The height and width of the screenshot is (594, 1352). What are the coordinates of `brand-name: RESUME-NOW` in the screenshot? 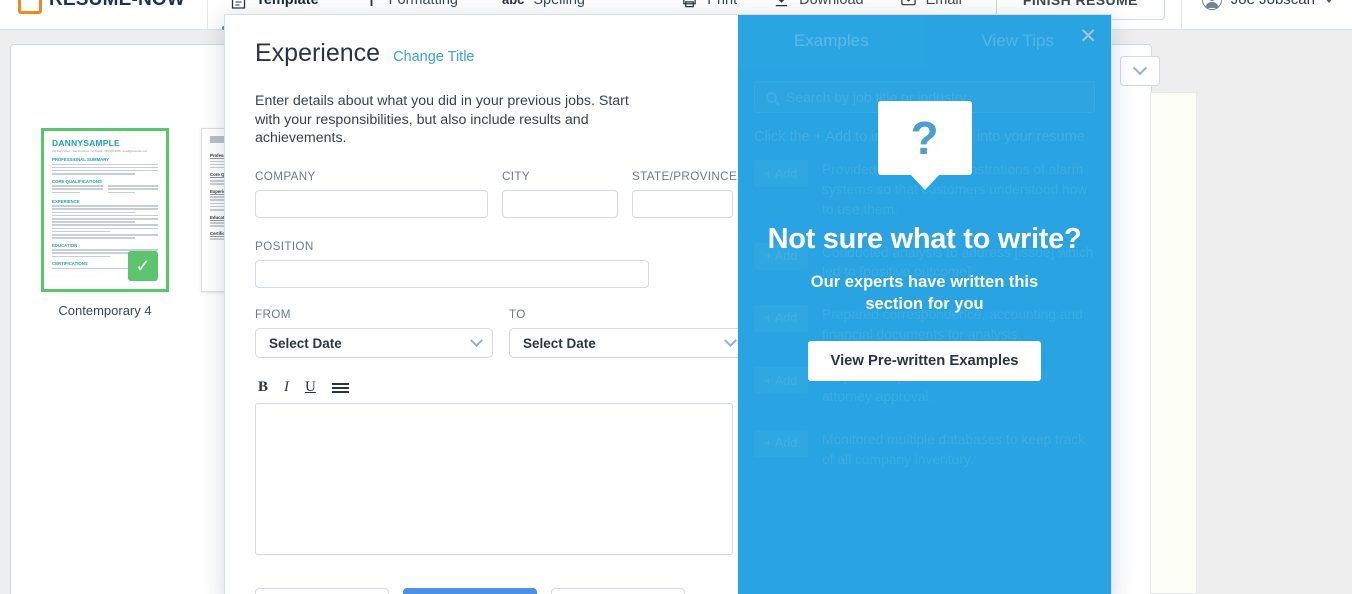 It's located at (117, 5).